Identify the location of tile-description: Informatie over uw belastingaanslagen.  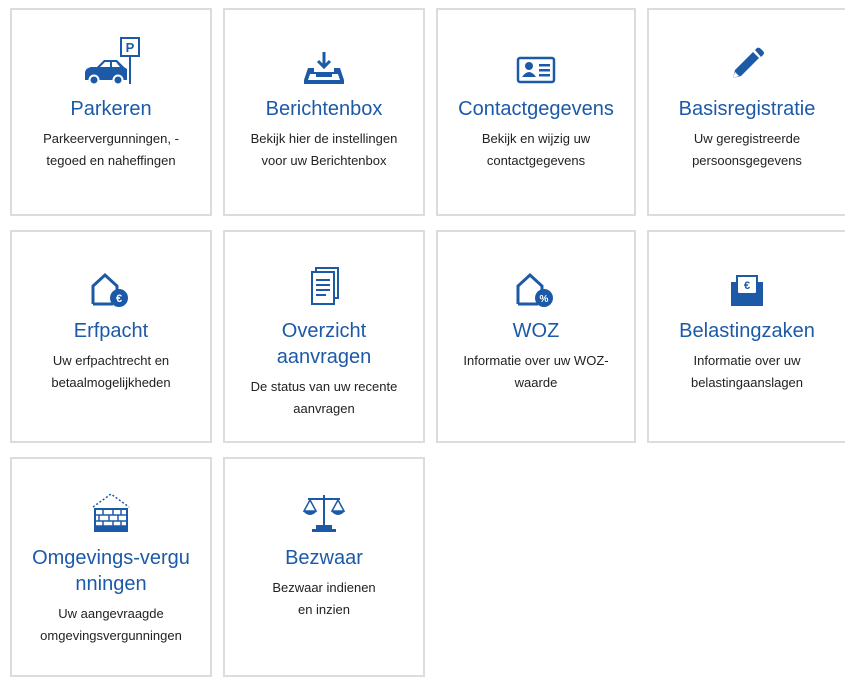
(747, 371).